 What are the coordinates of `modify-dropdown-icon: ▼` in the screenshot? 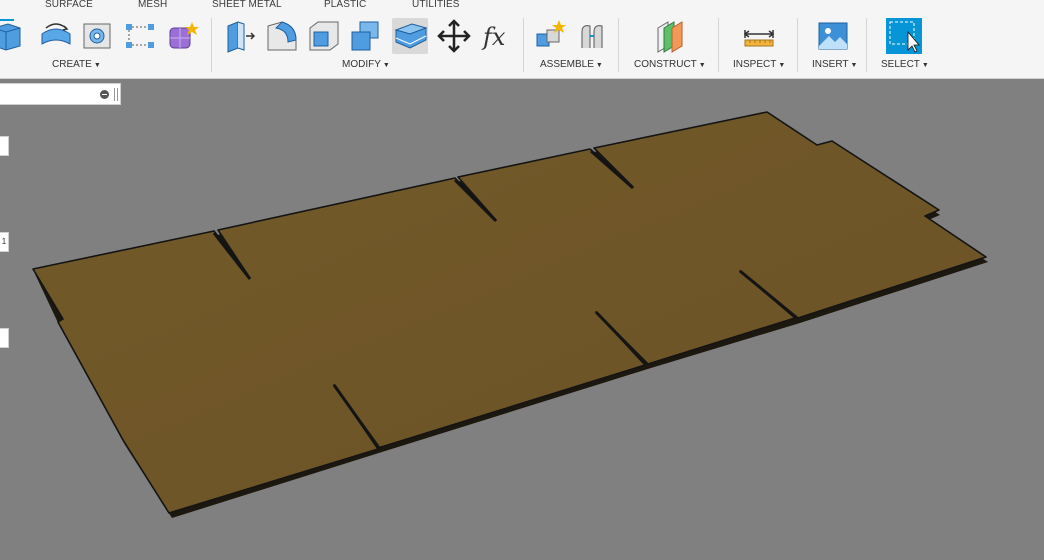 It's located at (386, 65).